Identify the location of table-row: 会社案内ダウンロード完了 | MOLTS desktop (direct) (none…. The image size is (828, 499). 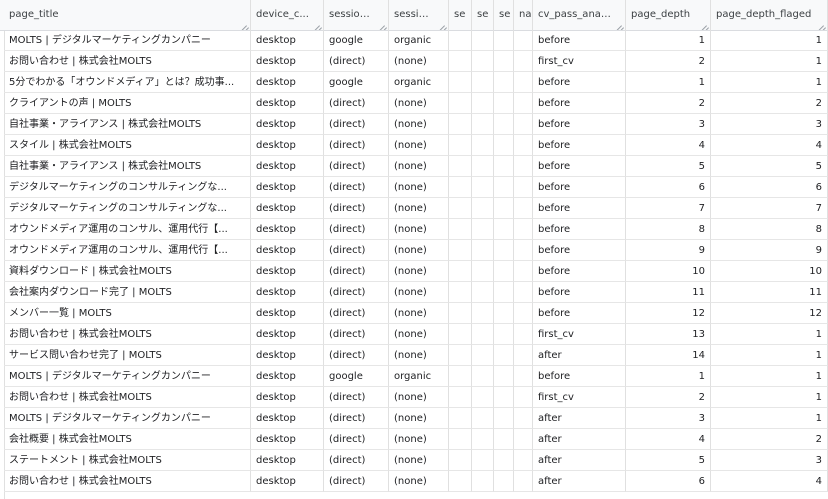
(414, 292).